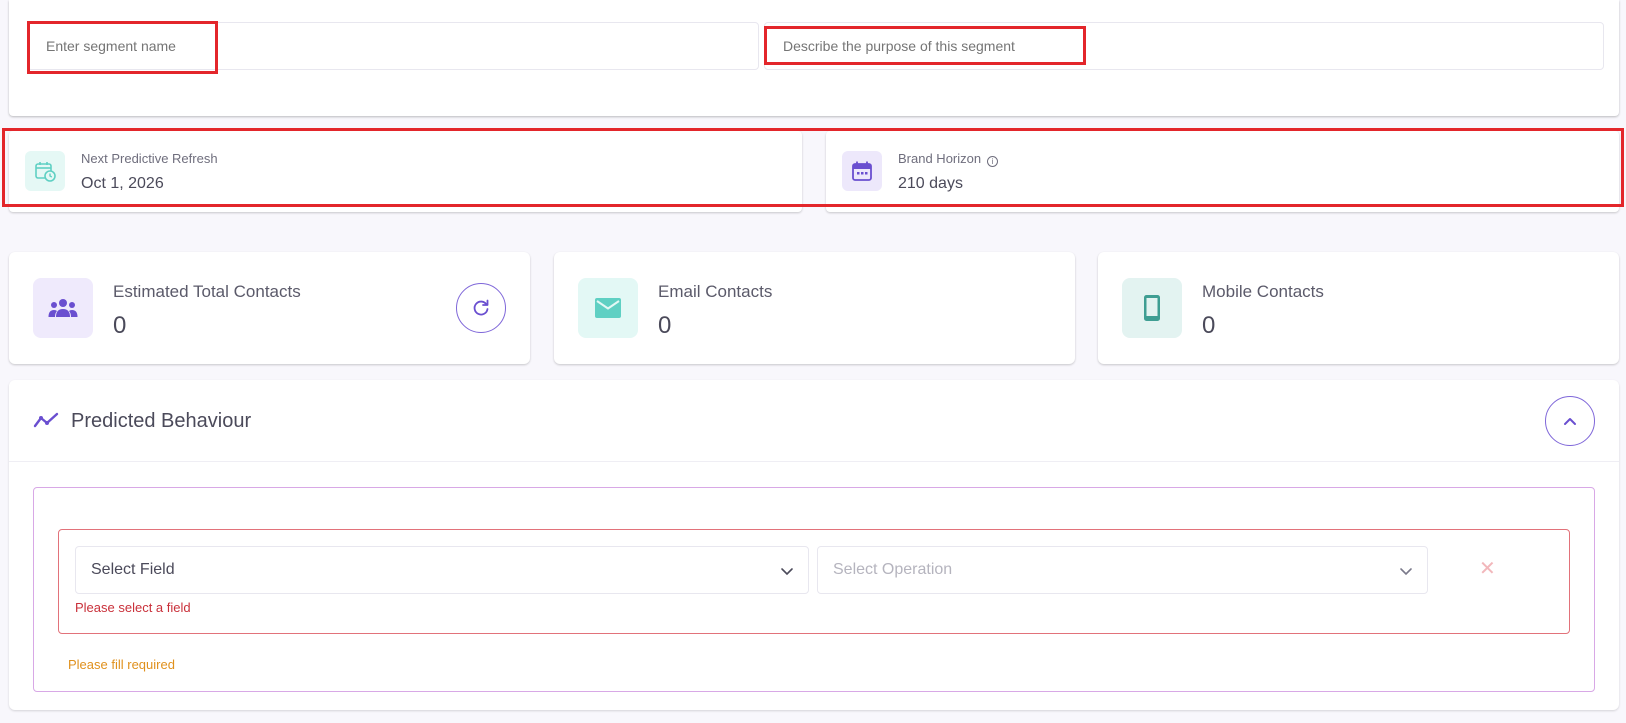  Describe the element at coordinates (1184, 46) in the screenshot. I see `segment-description-input` at that location.